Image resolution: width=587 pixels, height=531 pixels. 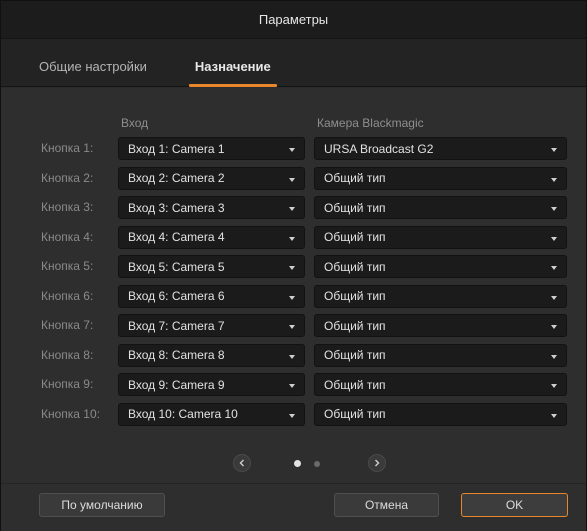 I want to click on pagination, so click(x=293, y=464).